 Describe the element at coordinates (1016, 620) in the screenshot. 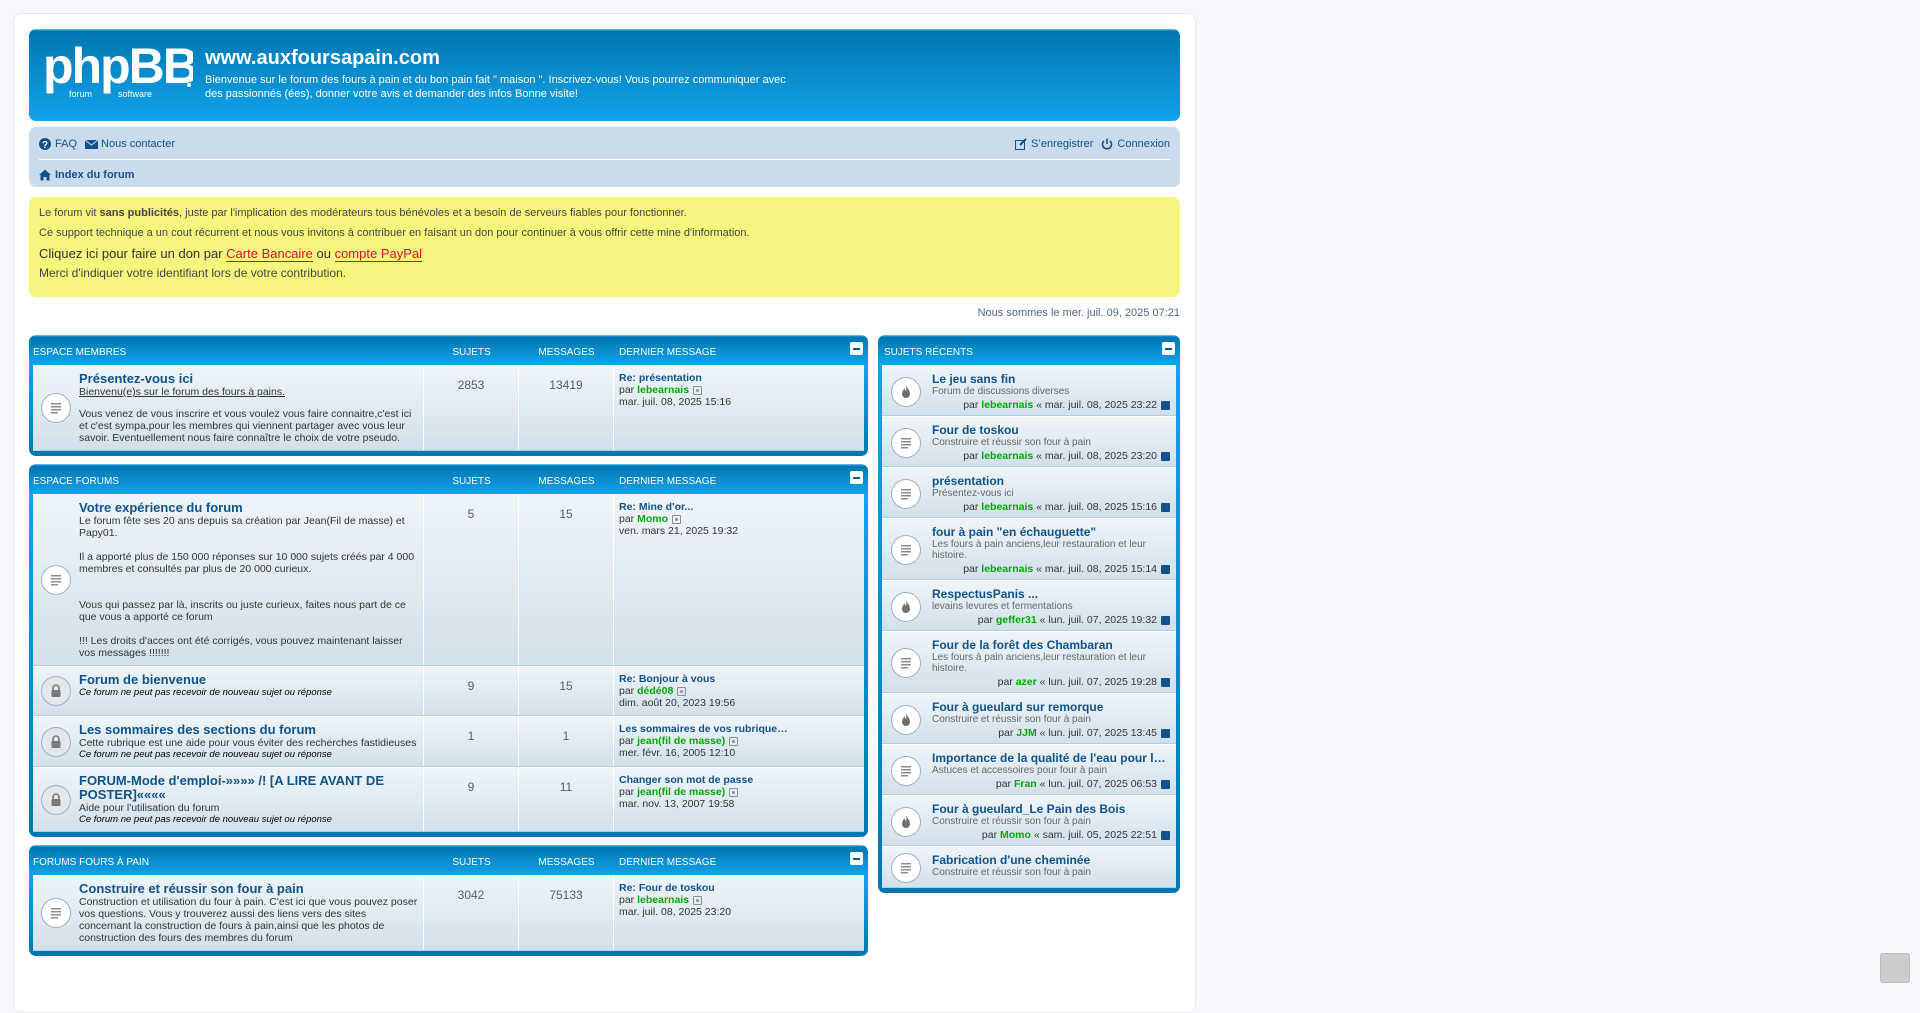

I see `recent-topic-author-link: geffer31` at that location.